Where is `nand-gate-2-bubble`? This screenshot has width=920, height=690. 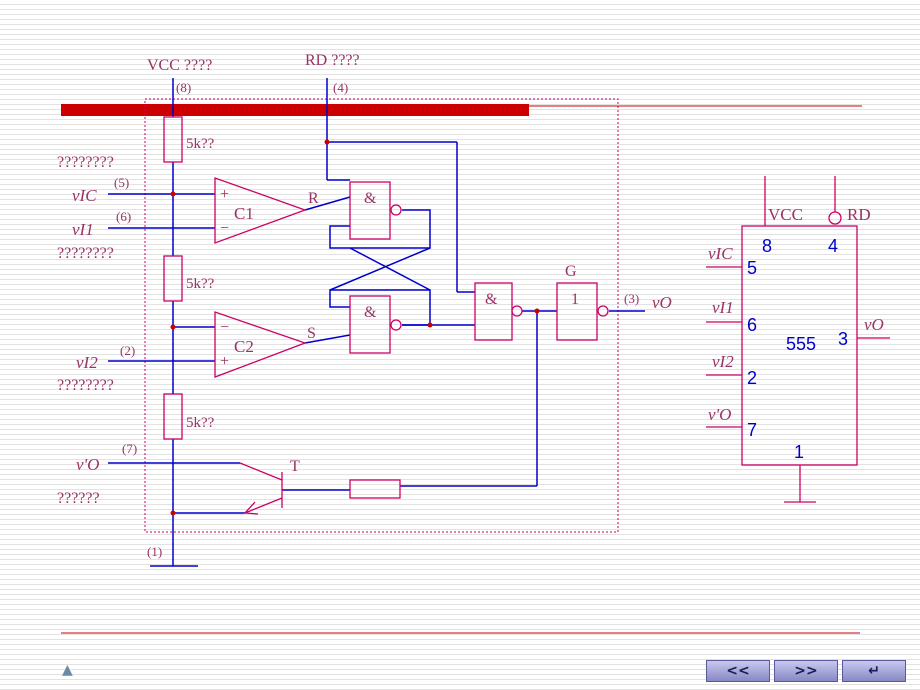 nand-gate-2-bubble is located at coordinates (396, 325).